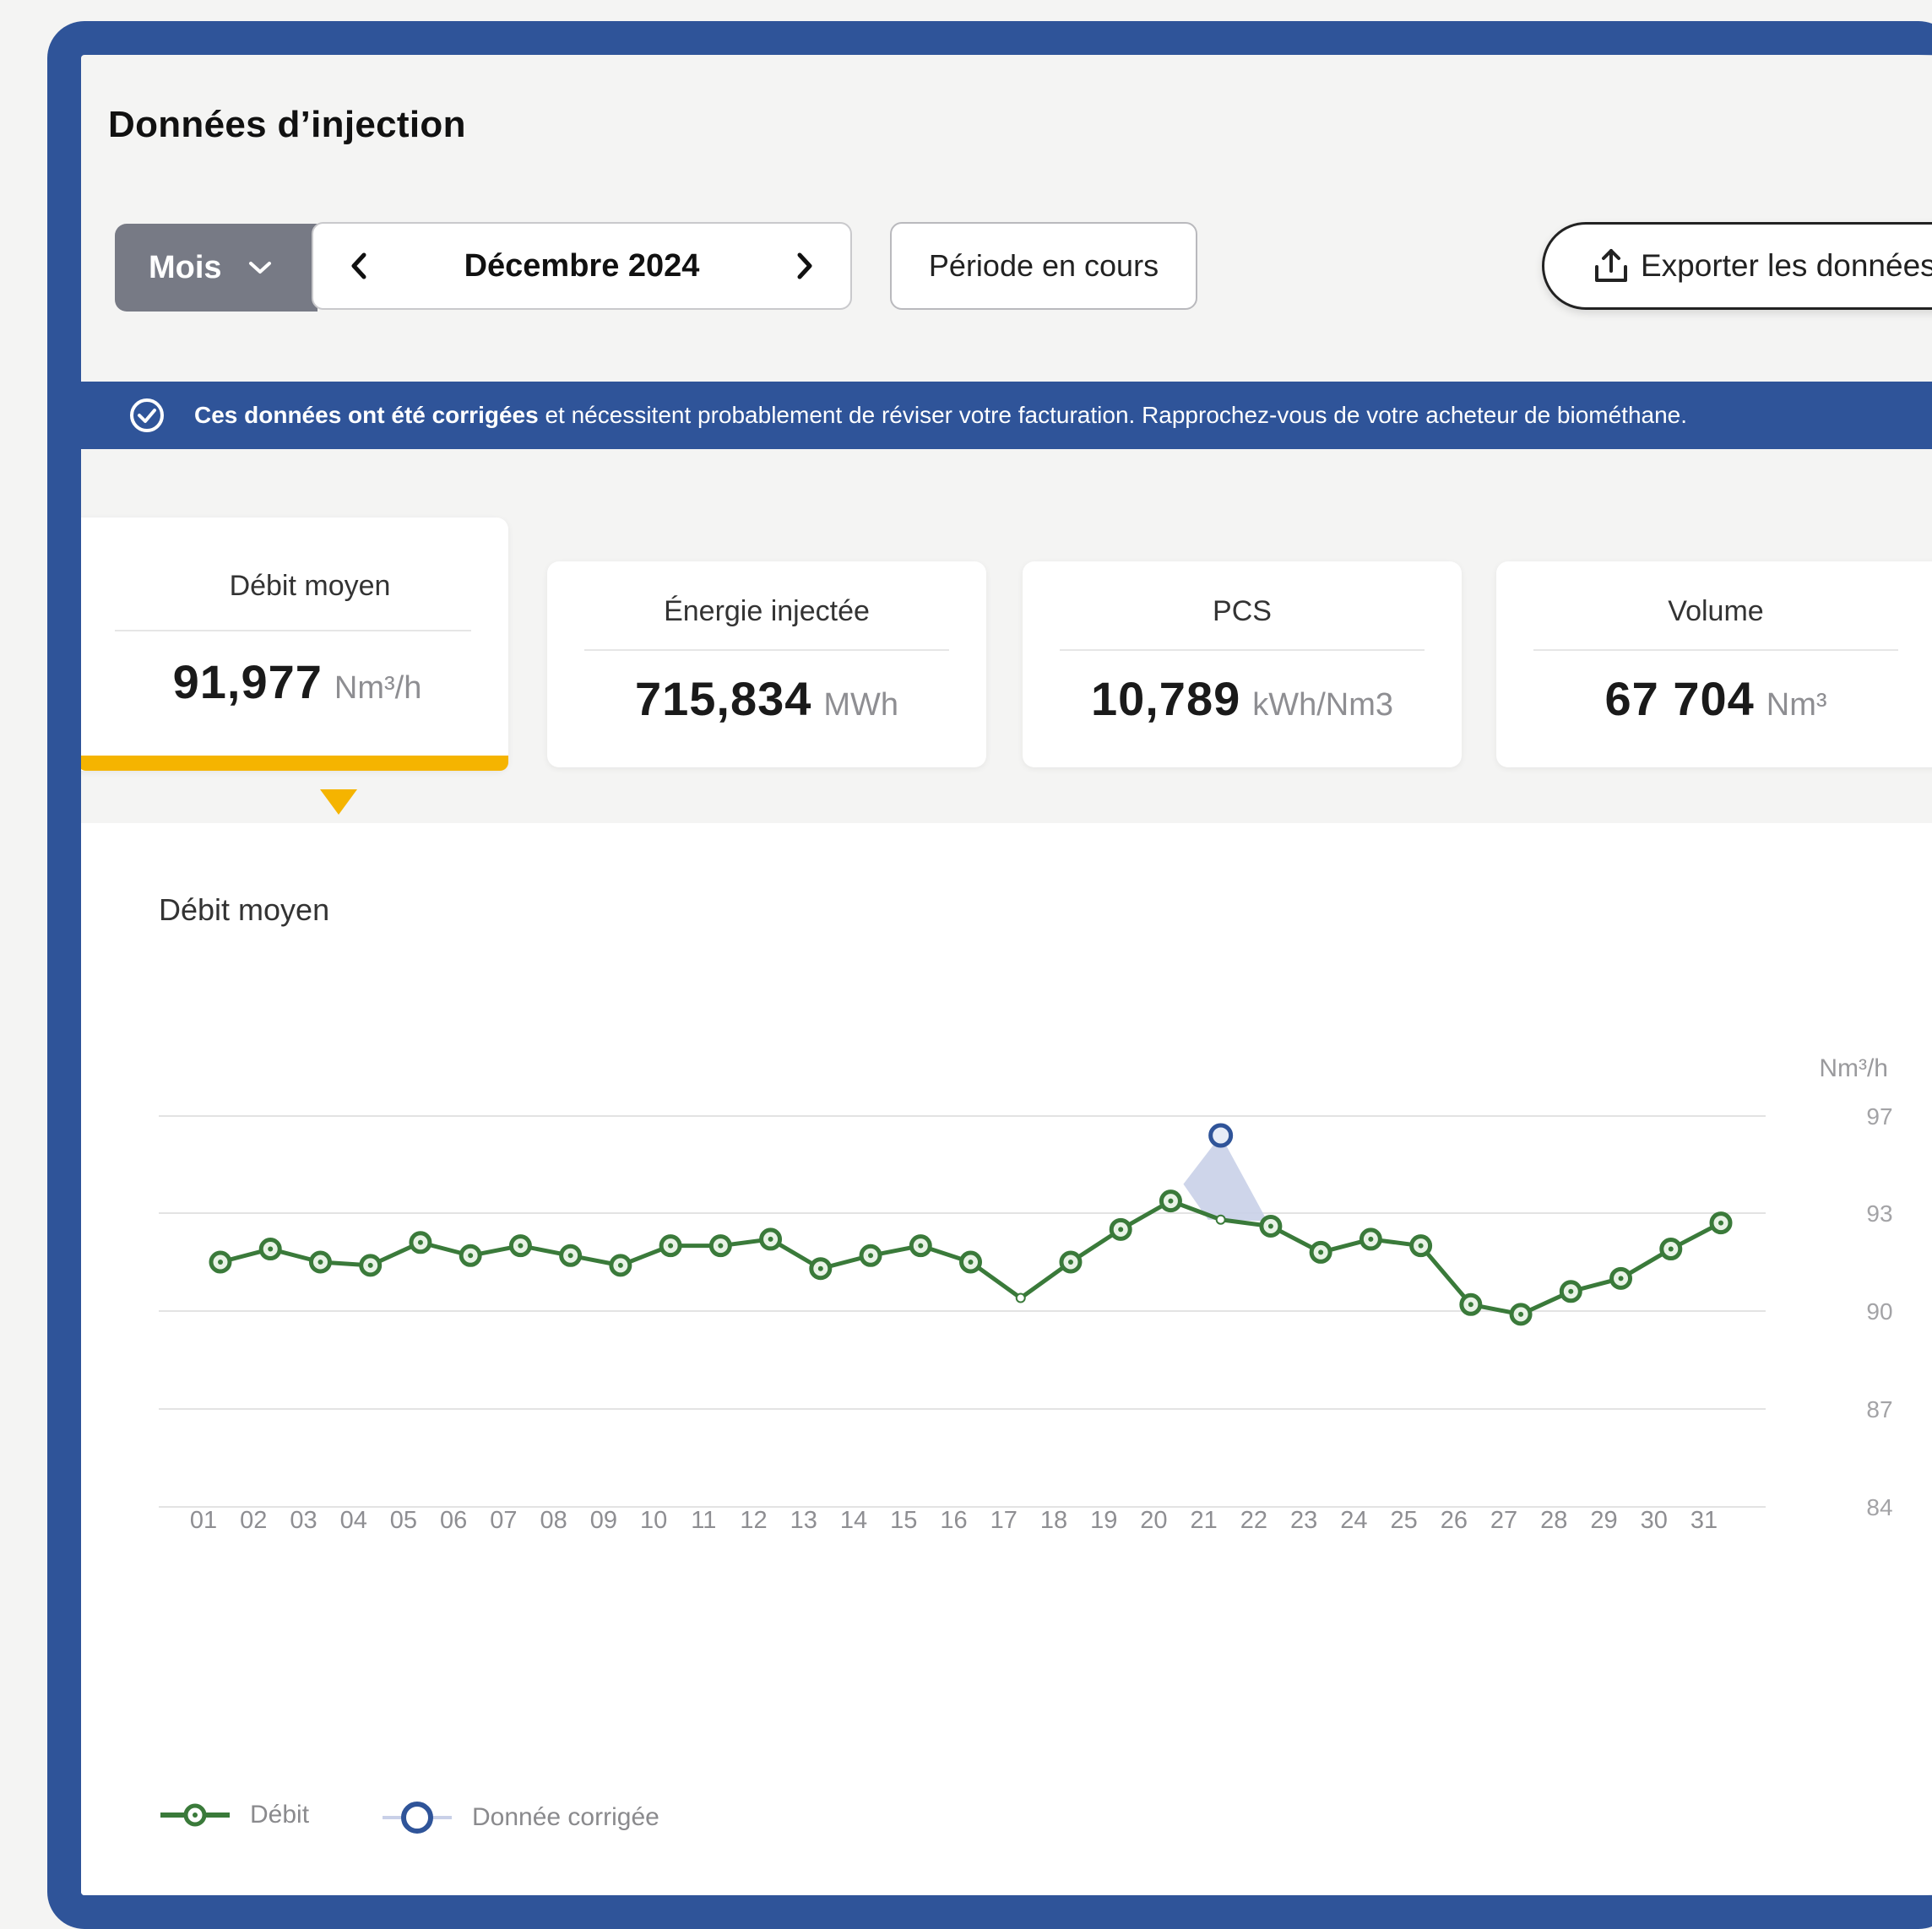  I want to click on period-type-select: Mois, so click(216, 268).